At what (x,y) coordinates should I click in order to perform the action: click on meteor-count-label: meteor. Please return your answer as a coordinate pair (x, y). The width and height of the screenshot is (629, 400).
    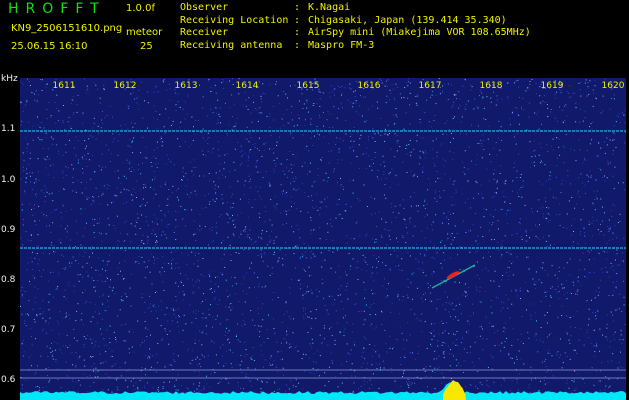
    Looking at the image, I should click on (144, 32).